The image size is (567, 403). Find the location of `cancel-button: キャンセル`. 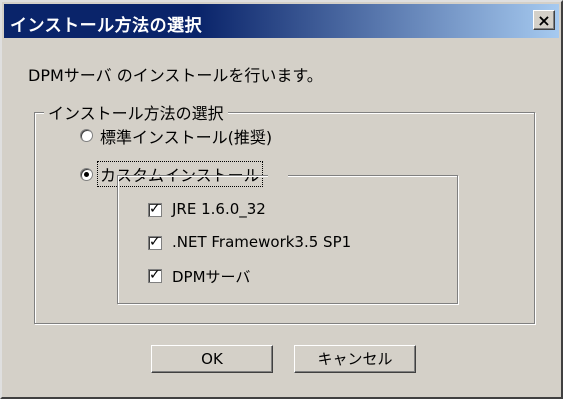

cancel-button: キャンセル is located at coordinates (355, 359).